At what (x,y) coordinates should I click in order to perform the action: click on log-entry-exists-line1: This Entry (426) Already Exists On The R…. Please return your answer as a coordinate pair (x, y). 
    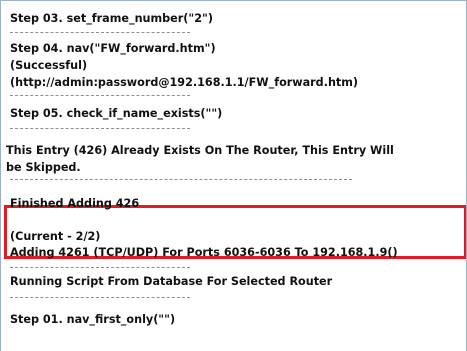
    Looking at the image, I should click on (200, 150).